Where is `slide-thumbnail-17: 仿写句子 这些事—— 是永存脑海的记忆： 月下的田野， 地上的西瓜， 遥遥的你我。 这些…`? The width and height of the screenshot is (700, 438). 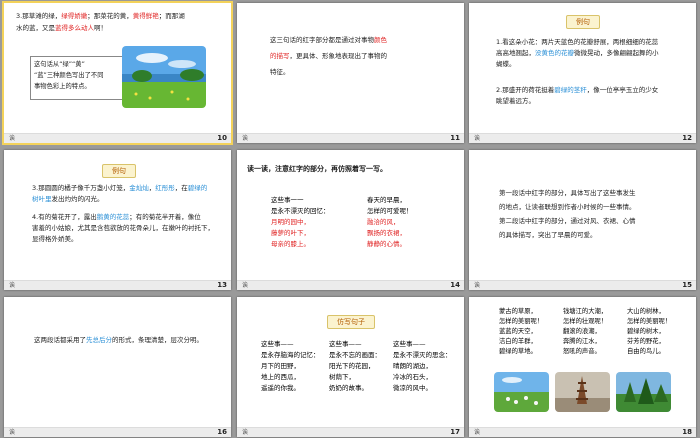
slide-thumbnail-17: 仿写句子 这些事—— 是永存脑海的记忆： 月下的田野， 地上的西瓜， 遥遥的你我。 这些… is located at coordinates (350, 367).